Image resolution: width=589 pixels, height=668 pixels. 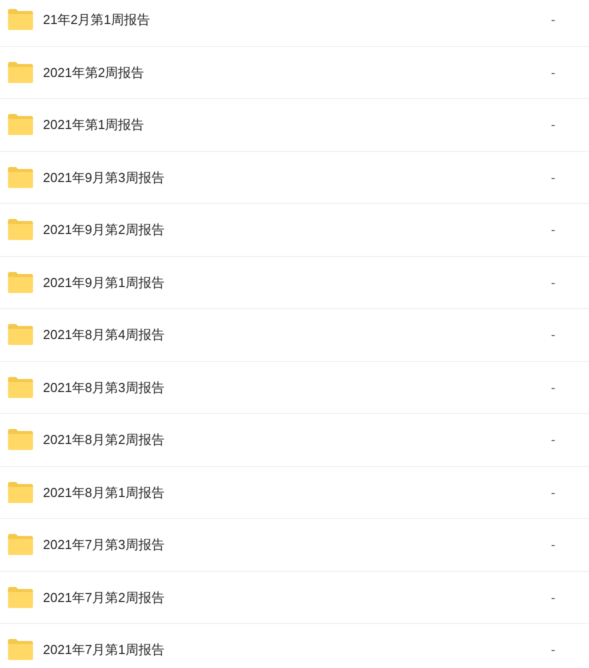 I want to click on file-name: 2021年第2周报告, so click(x=94, y=73).